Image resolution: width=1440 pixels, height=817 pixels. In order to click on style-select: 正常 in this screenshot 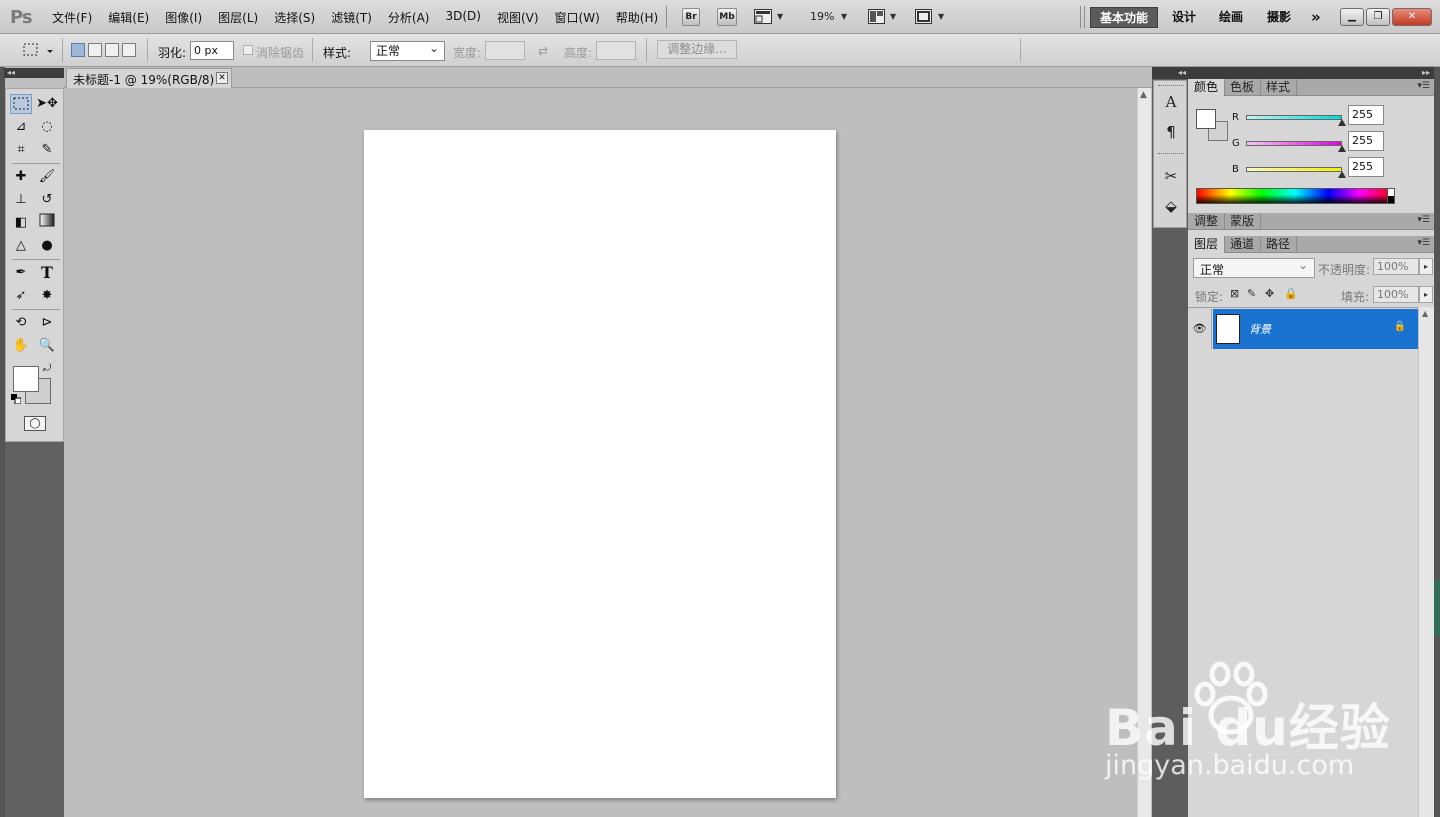, I will do `click(407, 51)`.